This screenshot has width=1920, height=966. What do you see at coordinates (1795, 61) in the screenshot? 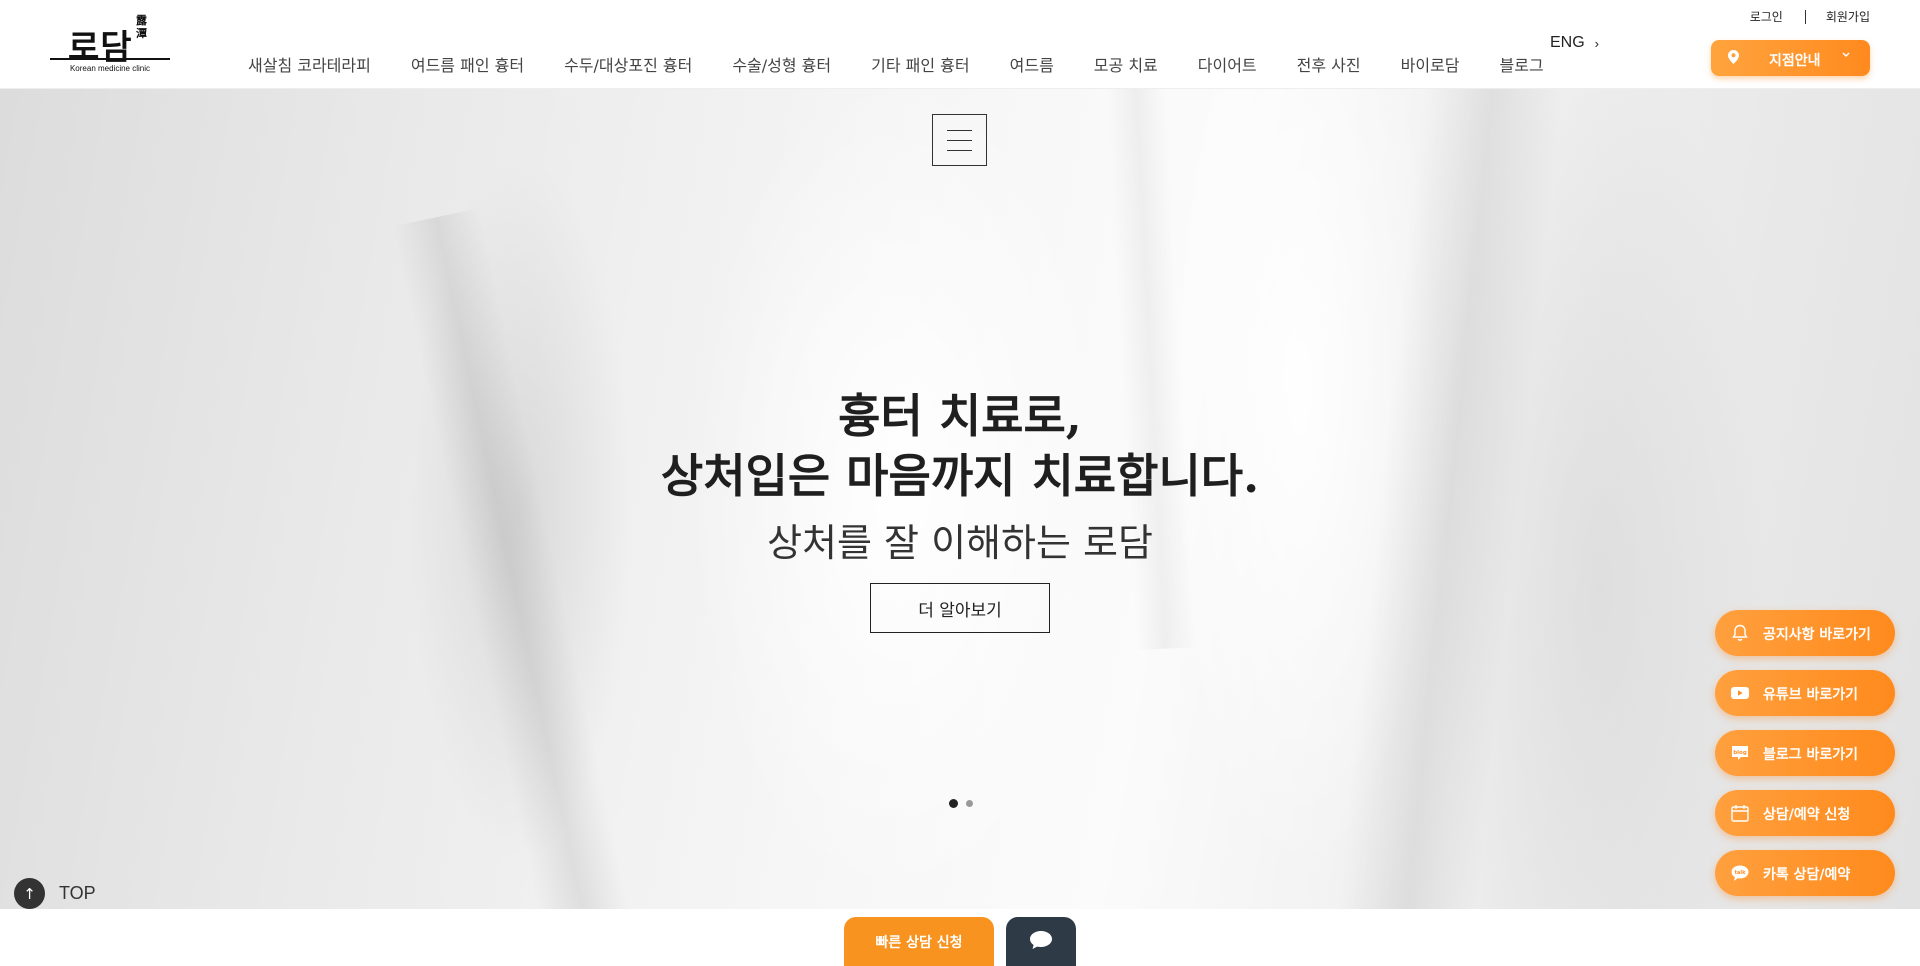
I see `branch-info-label: 지점안내` at bounding box center [1795, 61].